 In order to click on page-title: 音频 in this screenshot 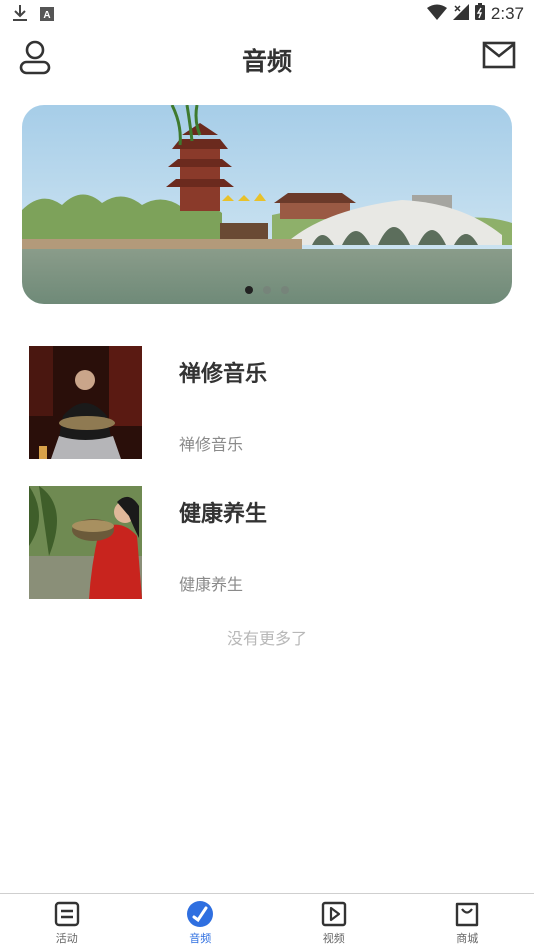, I will do `click(266, 61)`.